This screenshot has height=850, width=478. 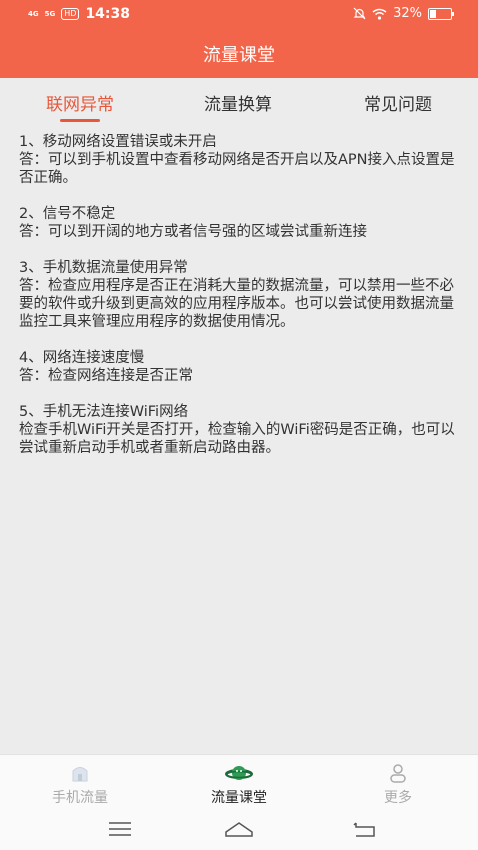 What do you see at coordinates (241, 367) in the screenshot?
I see `list-item: 4、网络连接速度慢 答：检查网络连接是否正常` at bounding box center [241, 367].